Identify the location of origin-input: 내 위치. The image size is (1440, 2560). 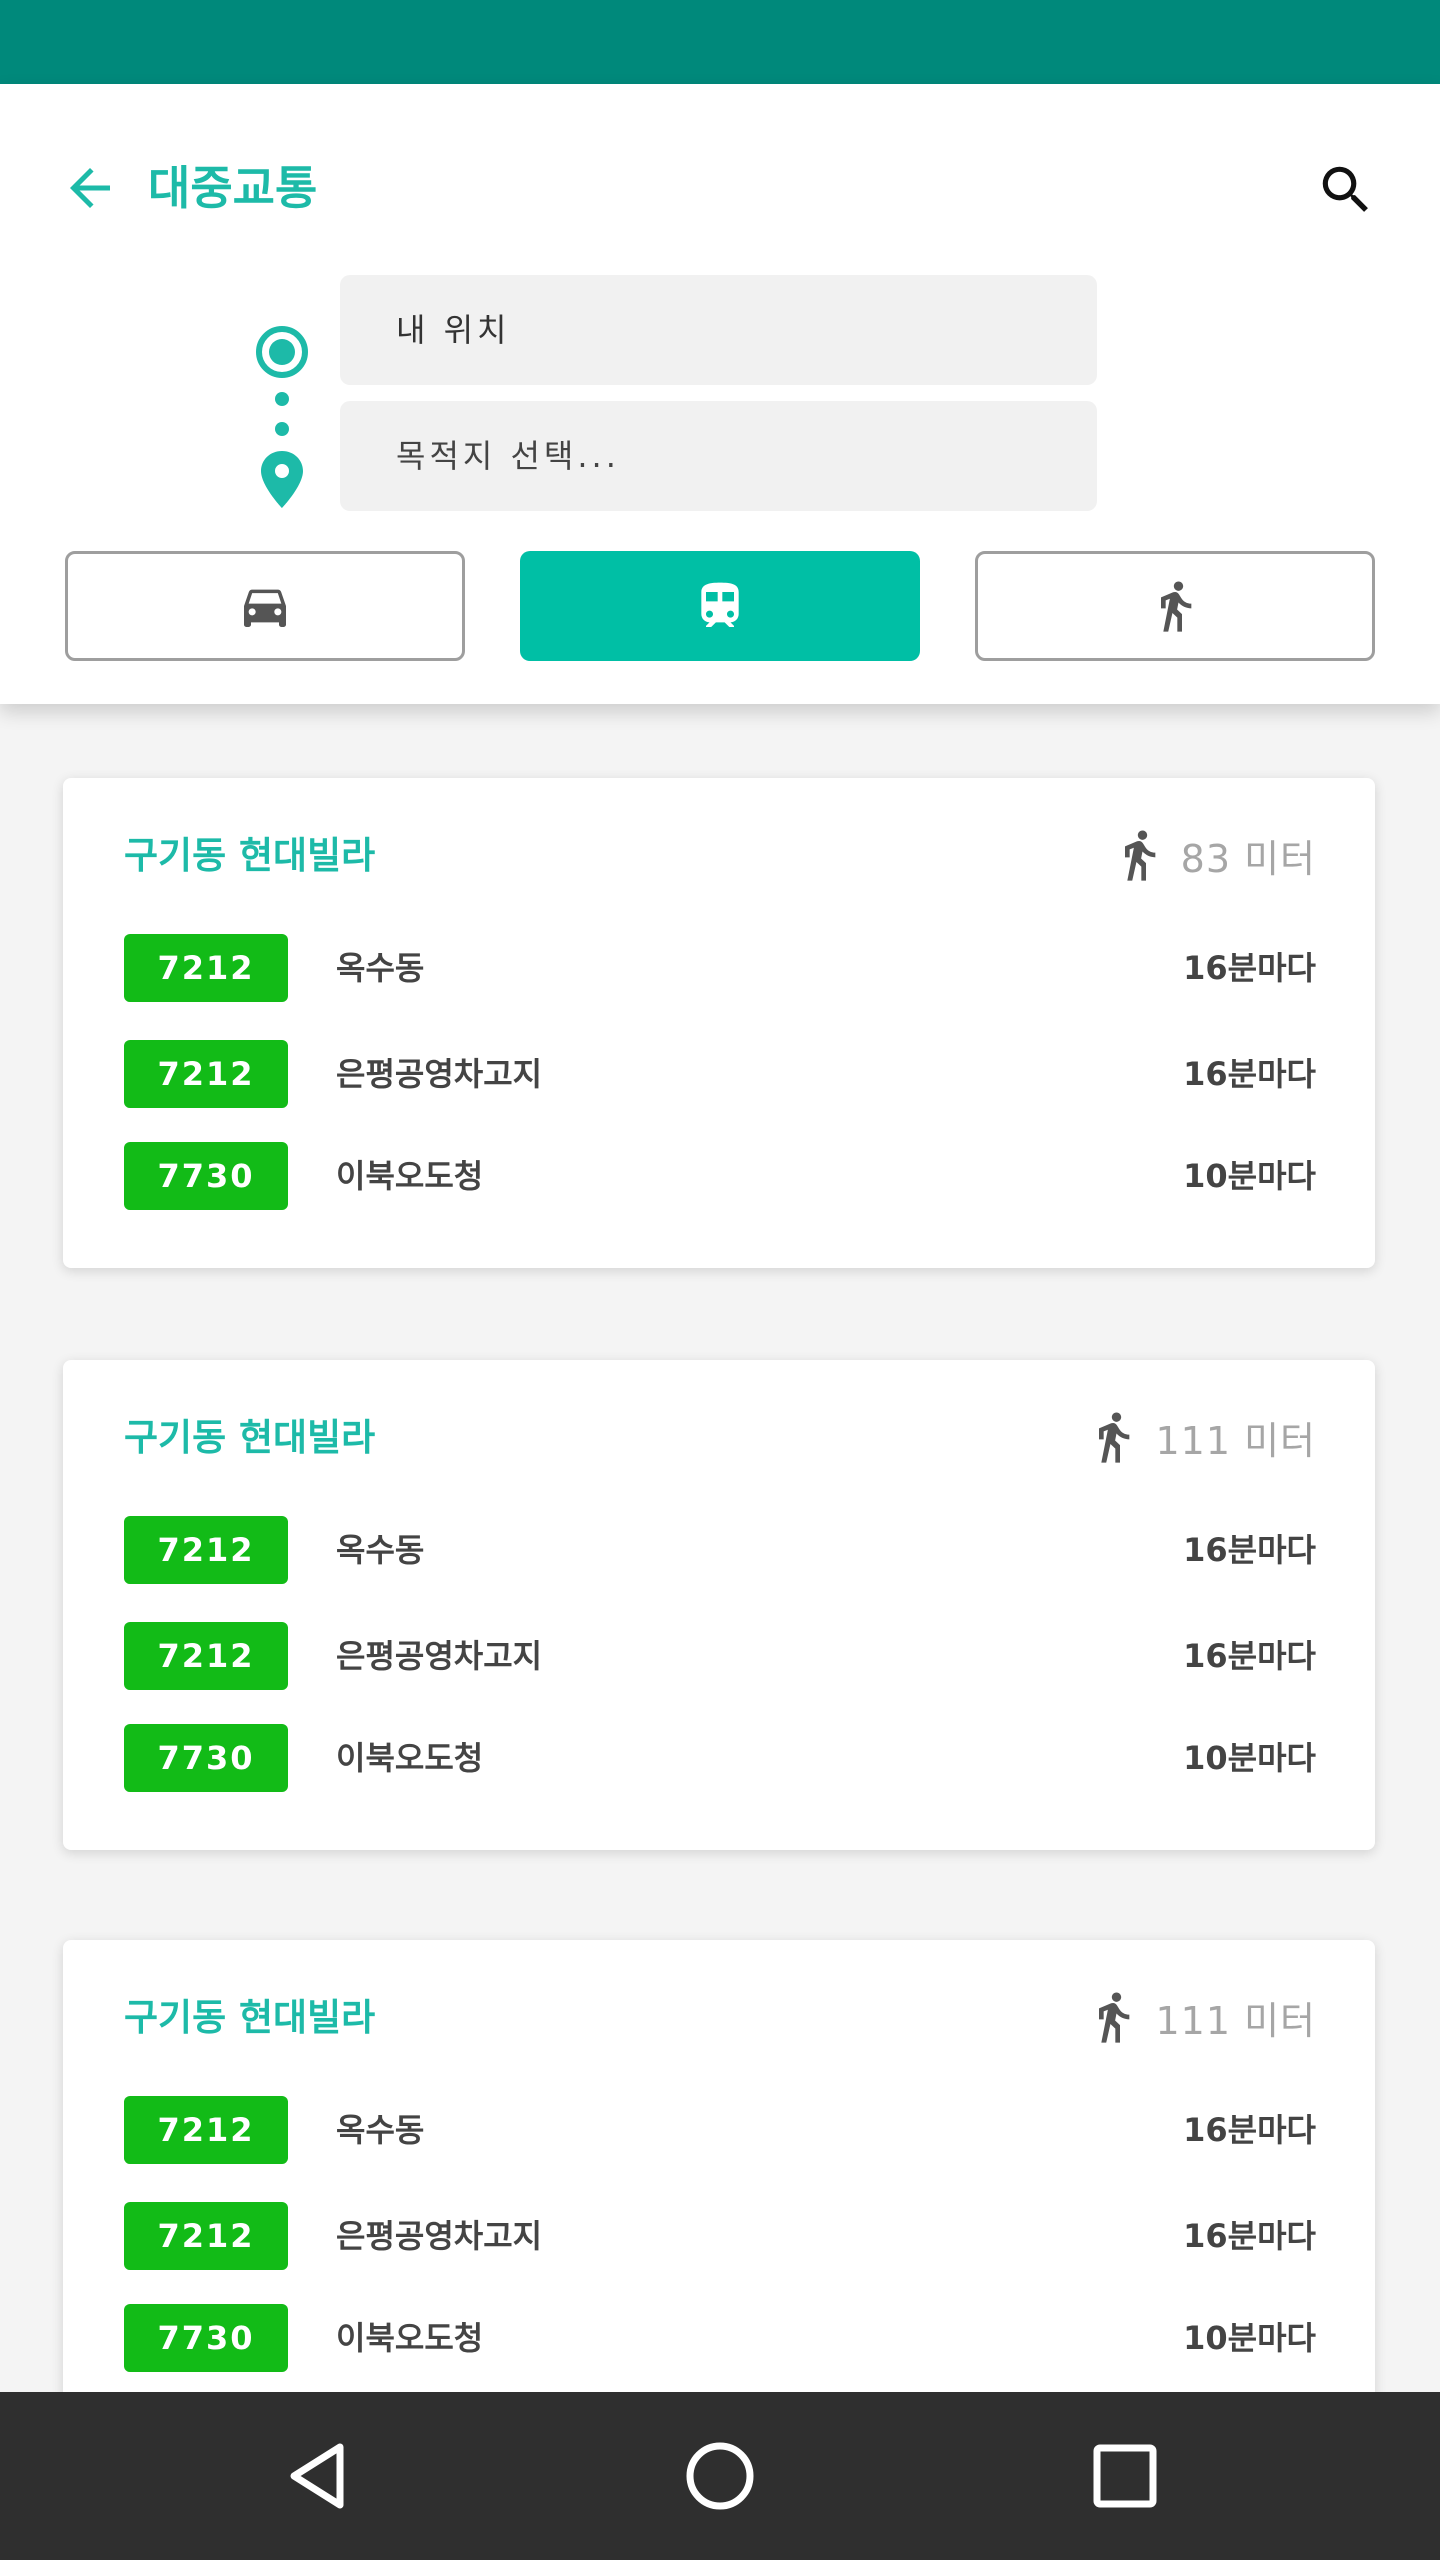
(718, 330).